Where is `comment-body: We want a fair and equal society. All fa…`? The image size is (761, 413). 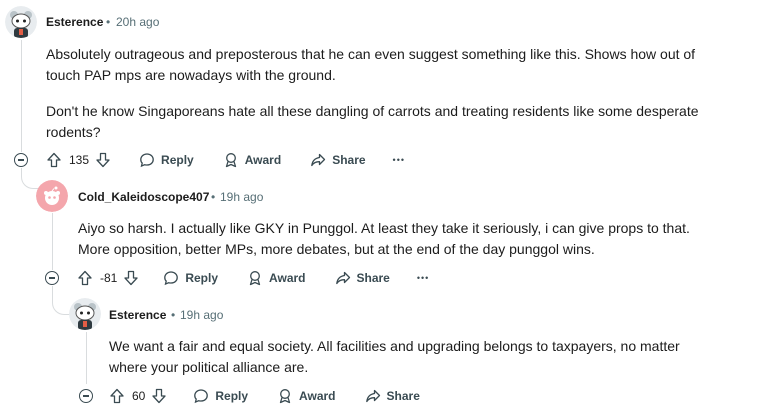 comment-body: We want a fair and equal society. All fa… is located at coordinates (409, 357).